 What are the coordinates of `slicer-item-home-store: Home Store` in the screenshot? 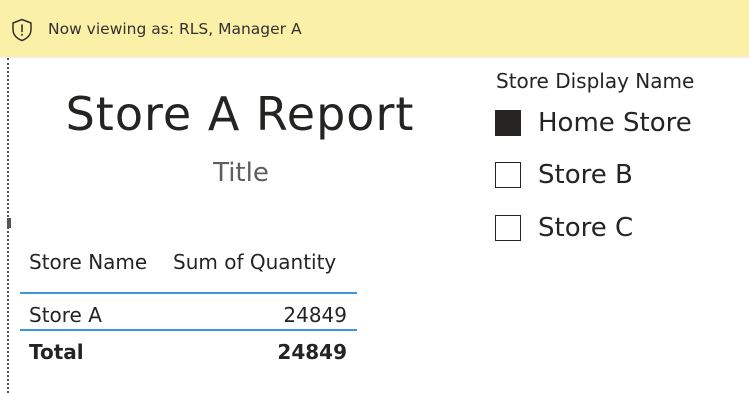 It's located at (614, 124).